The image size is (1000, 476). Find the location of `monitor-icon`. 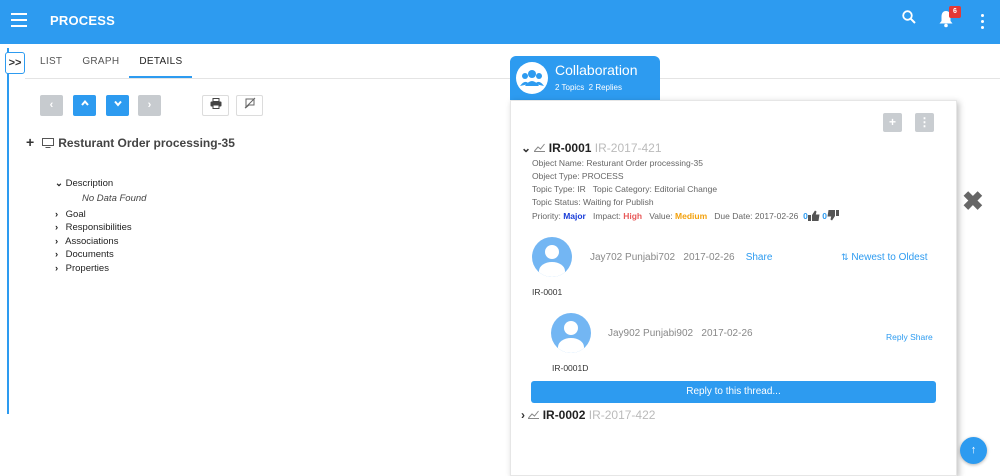

monitor-icon is located at coordinates (48, 144).